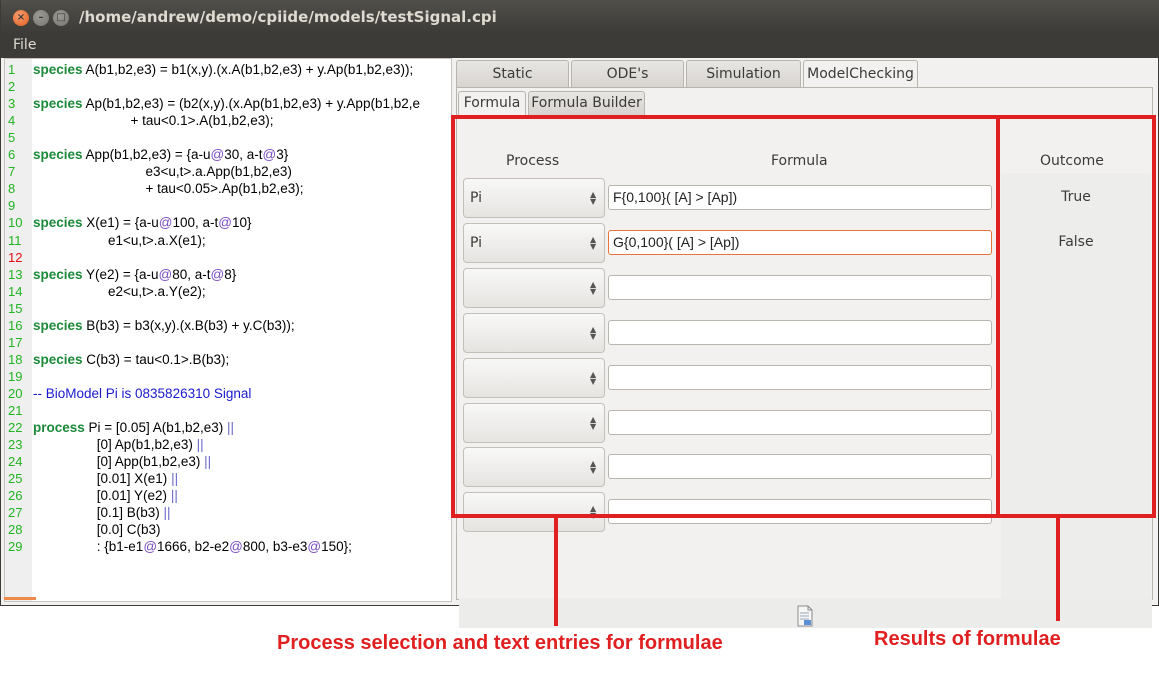  I want to click on code-line: + tau<0.1>.A(b1,b2,e3);, so click(153, 120).